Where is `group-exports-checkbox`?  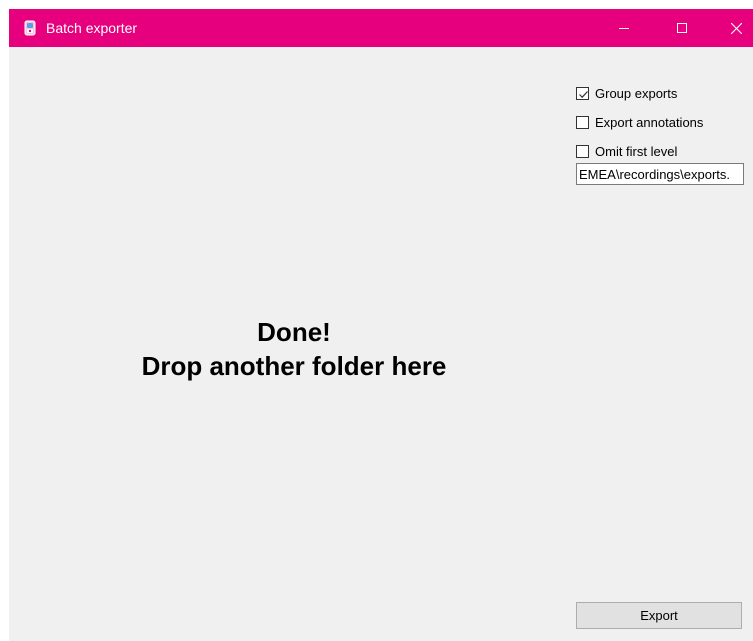
group-exports-checkbox is located at coordinates (582, 93).